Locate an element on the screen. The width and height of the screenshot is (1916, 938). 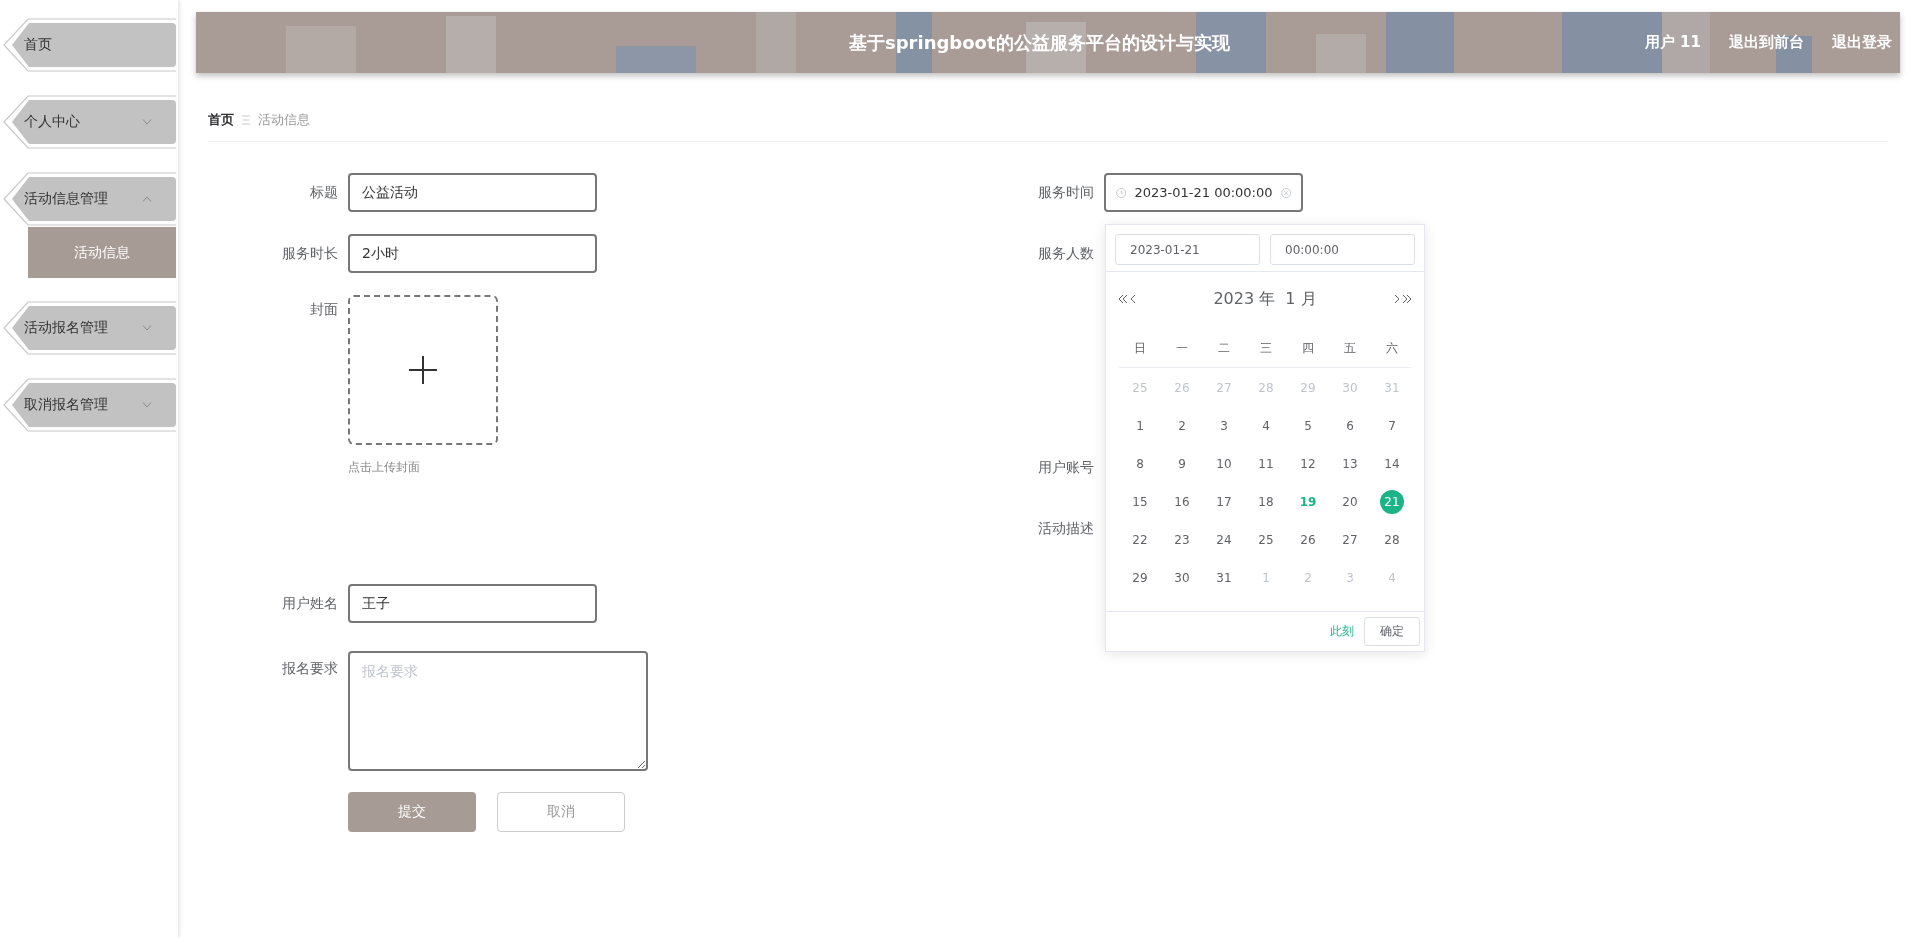
calendar-day: 7 is located at coordinates (1392, 426).